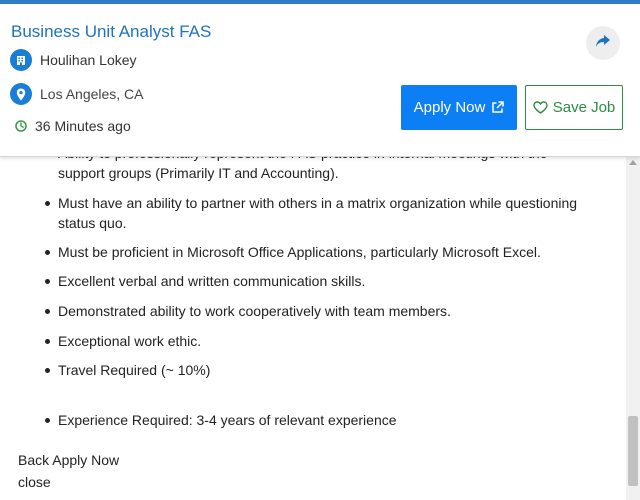 This screenshot has height=500, width=640. Describe the element at coordinates (319, 341) in the screenshot. I see `list-item: Exceptional work ethic.` at that location.